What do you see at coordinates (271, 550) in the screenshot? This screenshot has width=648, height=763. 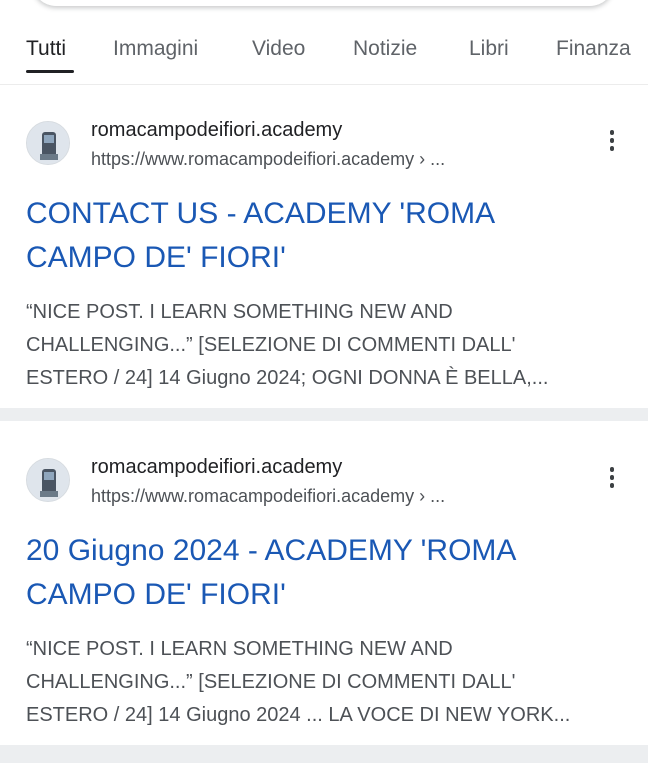 I see `title-line: 20 Giugno 2024 - ACADEMY 'ROMA` at bounding box center [271, 550].